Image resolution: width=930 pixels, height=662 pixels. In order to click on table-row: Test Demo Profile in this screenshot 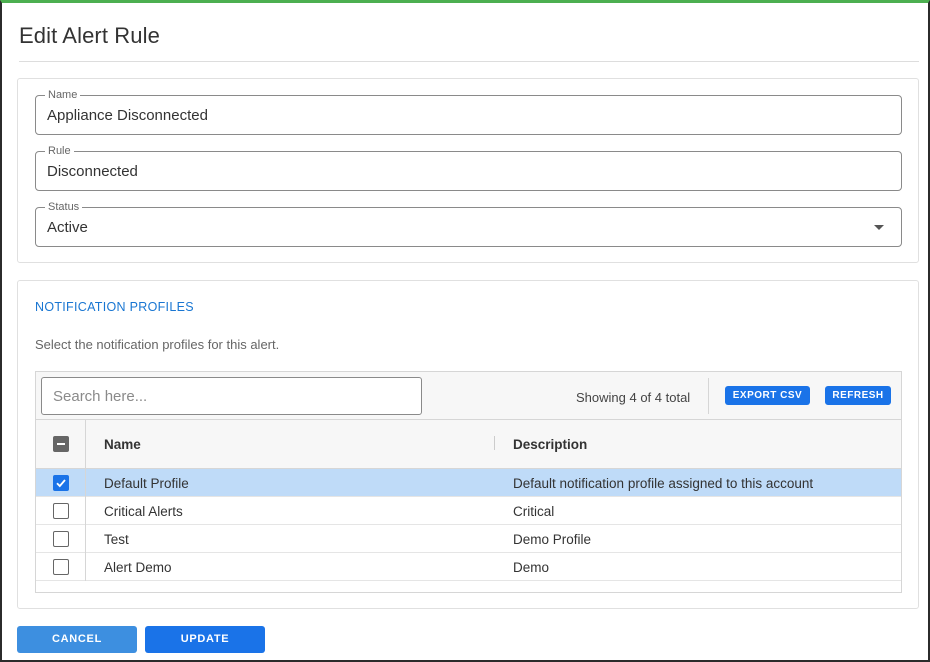, I will do `click(468, 539)`.